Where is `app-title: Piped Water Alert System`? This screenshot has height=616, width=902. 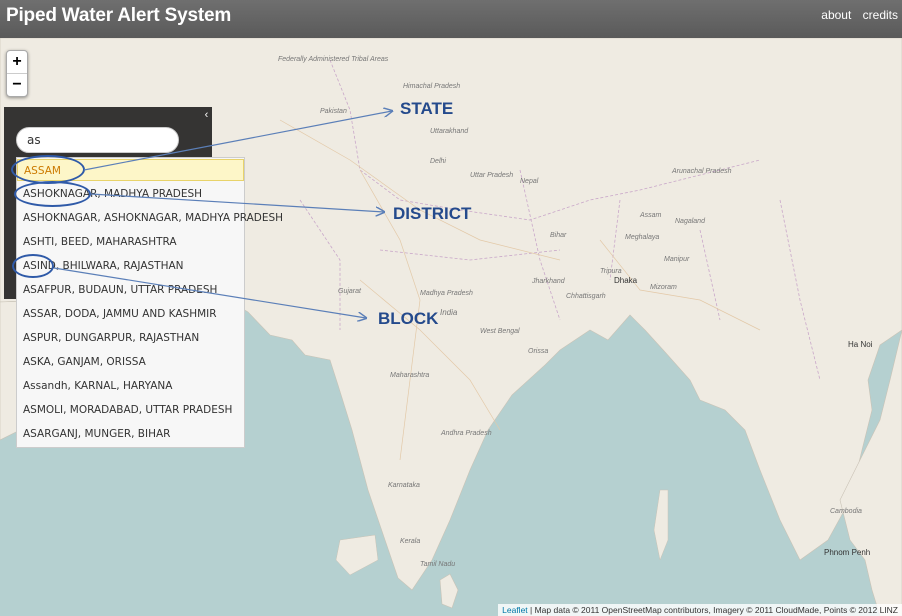 app-title: Piped Water Alert System is located at coordinates (119, 15).